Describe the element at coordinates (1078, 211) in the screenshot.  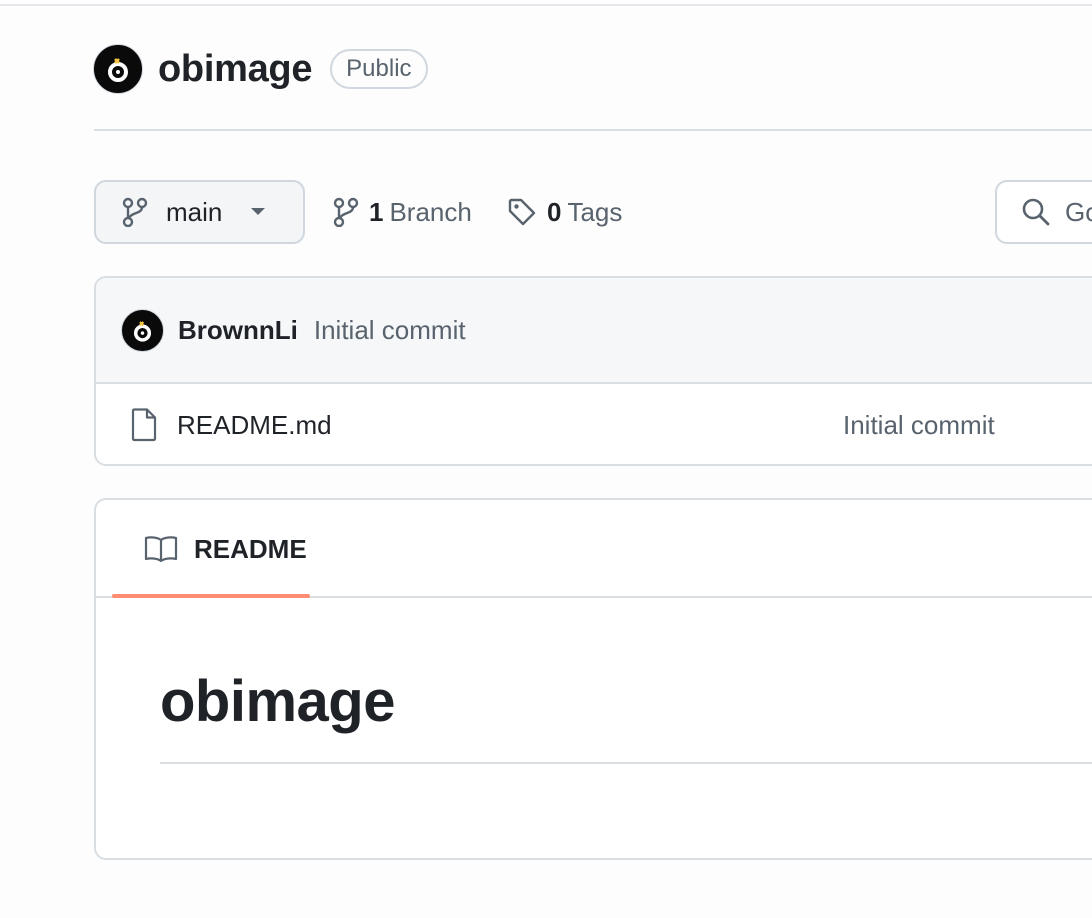
I see `search-placeholder: Go to file` at that location.